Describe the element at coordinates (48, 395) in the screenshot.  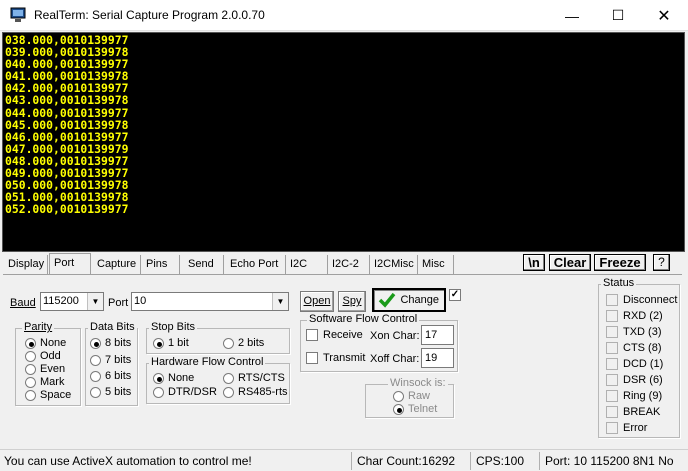
I see `parity-space-radio: Space` at that location.